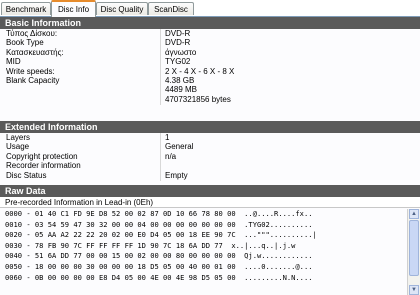 The image size is (420, 295). What do you see at coordinates (18, 137) in the screenshot?
I see `info-label: Layers` at bounding box center [18, 137].